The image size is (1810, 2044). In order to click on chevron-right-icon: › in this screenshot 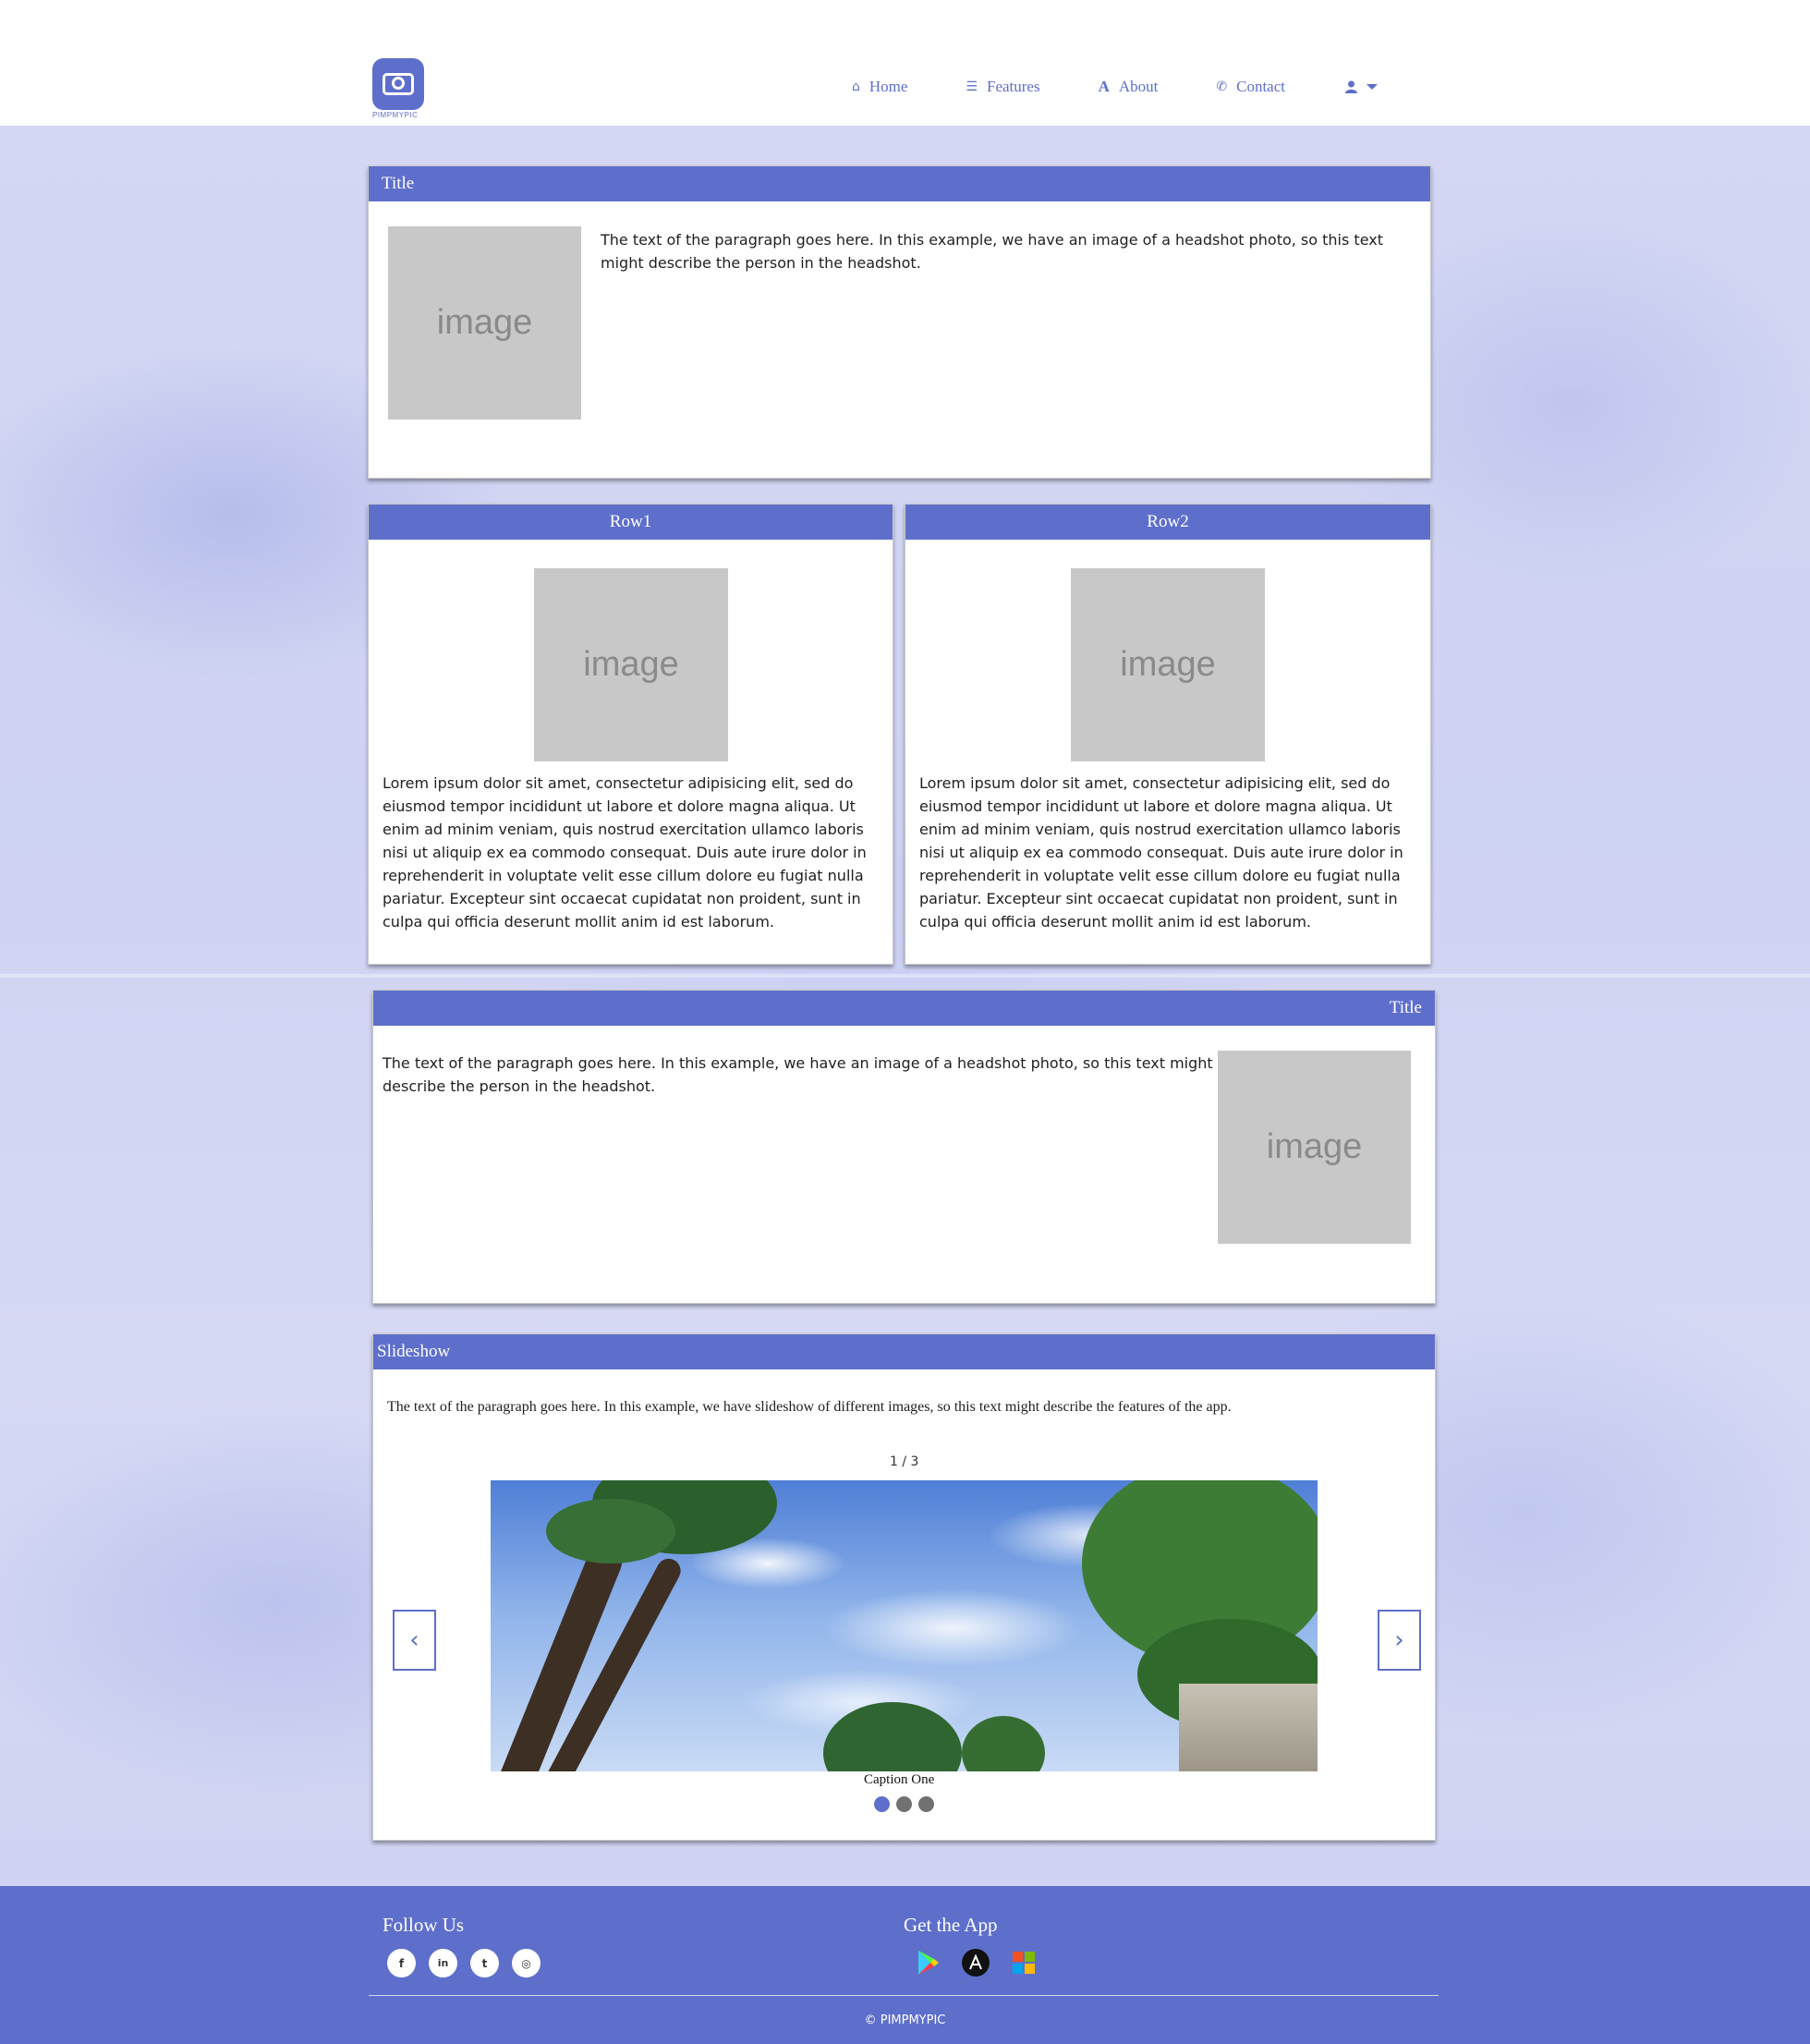, I will do `click(1399, 1640)`.